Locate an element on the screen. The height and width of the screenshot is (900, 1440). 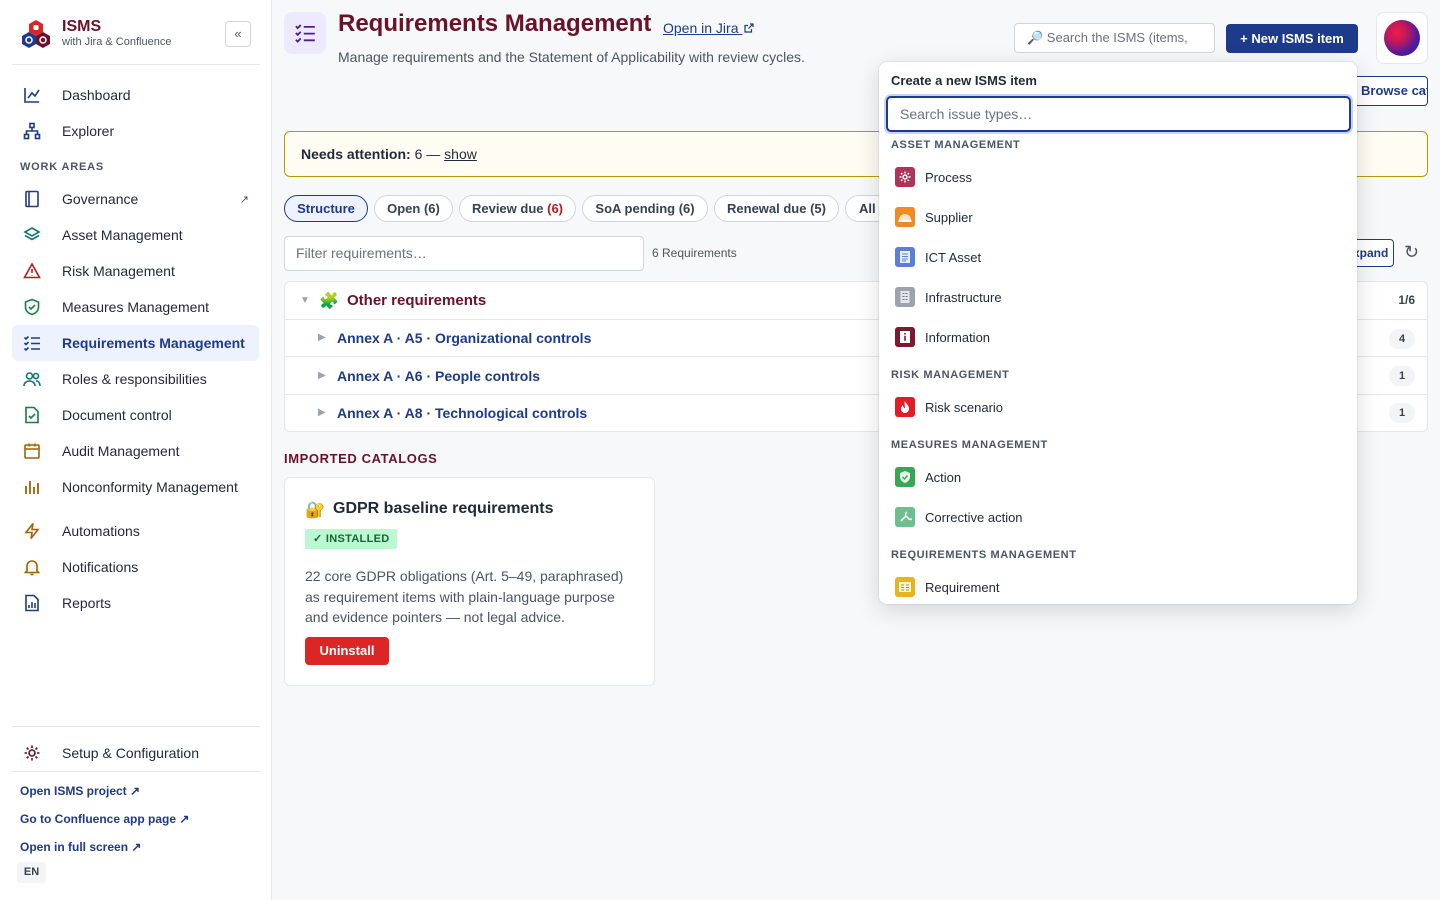
nav-label: Measures Management is located at coordinates (136, 307).